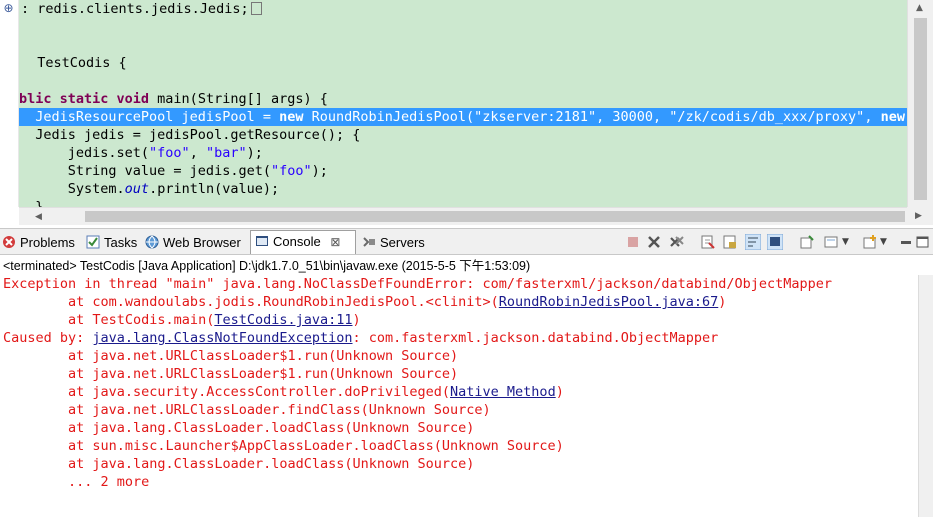 This screenshot has height=517, width=933. I want to click on stacktrace-link: RoundRobinJedisPool.java:67, so click(608, 302).